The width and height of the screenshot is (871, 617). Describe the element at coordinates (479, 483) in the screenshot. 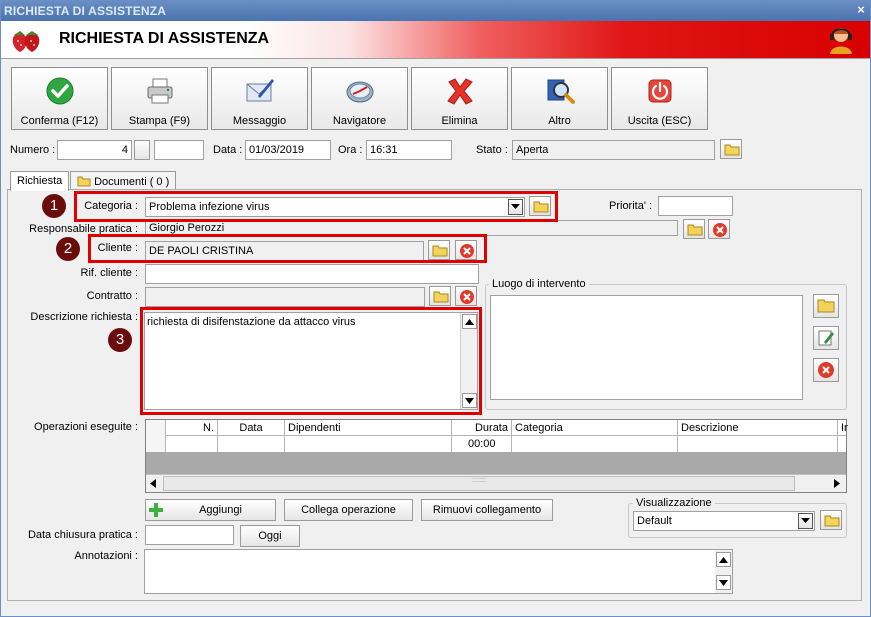

I see `grid-scroll-thumb: ::::::::` at that location.